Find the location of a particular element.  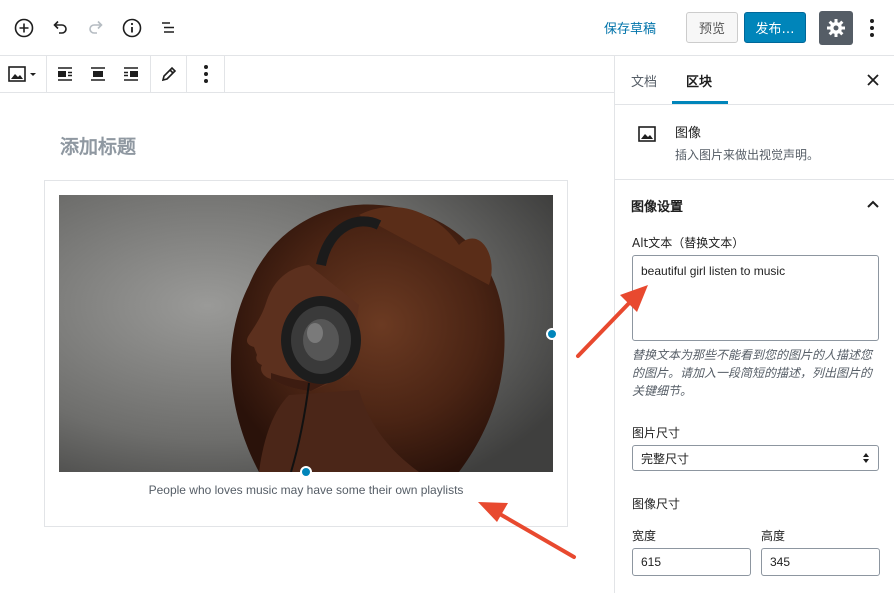

alt-text-input: beautiful girl listen to music is located at coordinates (755, 298).